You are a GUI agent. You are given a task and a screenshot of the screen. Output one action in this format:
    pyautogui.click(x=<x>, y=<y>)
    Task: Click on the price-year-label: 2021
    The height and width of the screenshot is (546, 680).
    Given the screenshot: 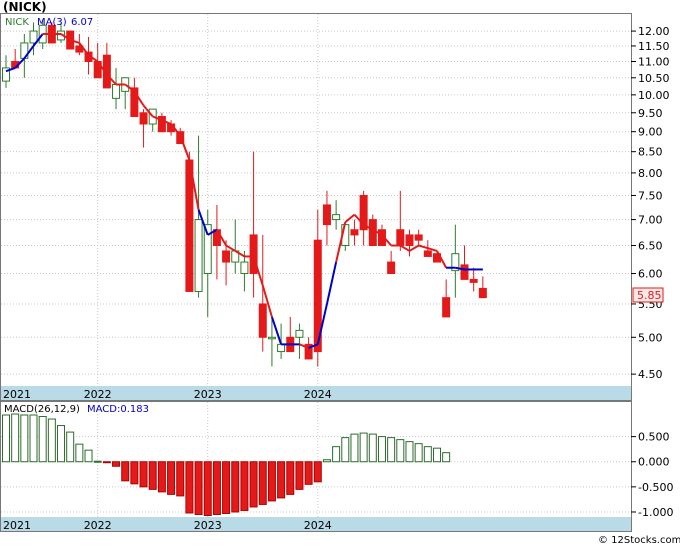 What is the action you would take?
    pyautogui.click(x=17, y=394)
    